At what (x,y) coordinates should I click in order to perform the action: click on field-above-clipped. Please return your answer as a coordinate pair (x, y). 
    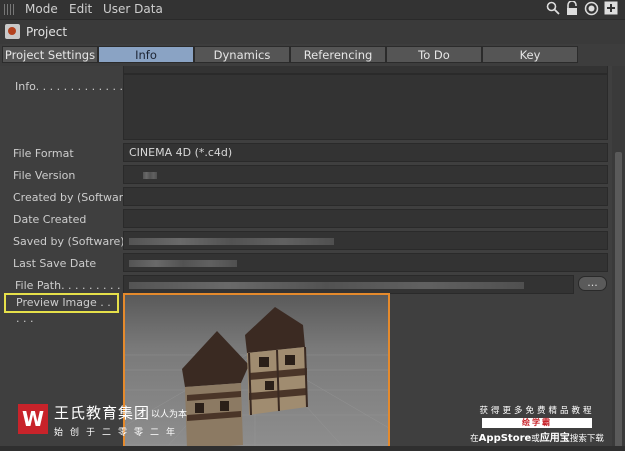
    Looking at the image, I should click on (365, 70).